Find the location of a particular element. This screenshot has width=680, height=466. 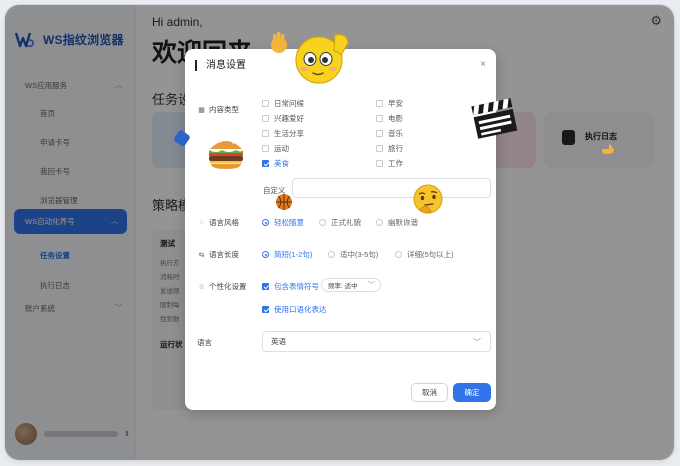

close-icon: × is located at coordinates (483, 64).